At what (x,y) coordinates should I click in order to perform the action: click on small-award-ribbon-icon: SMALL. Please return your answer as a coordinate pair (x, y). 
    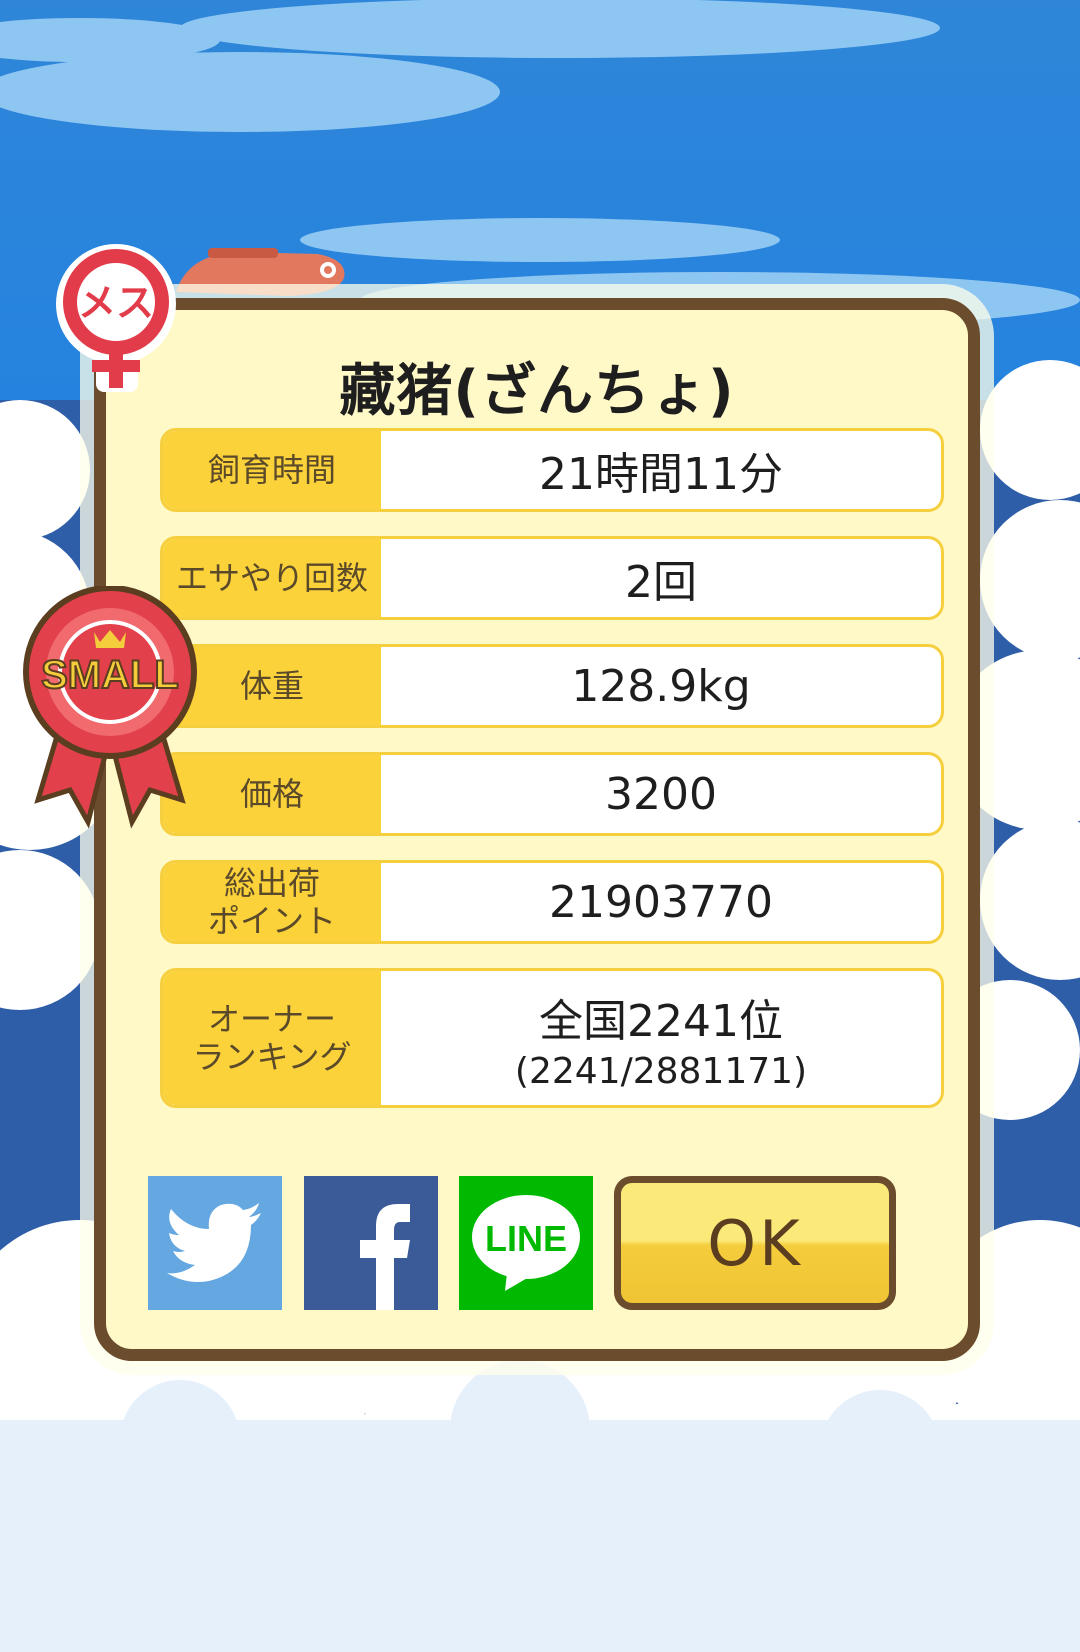
    Looking at the image, I should click on (110, 707).